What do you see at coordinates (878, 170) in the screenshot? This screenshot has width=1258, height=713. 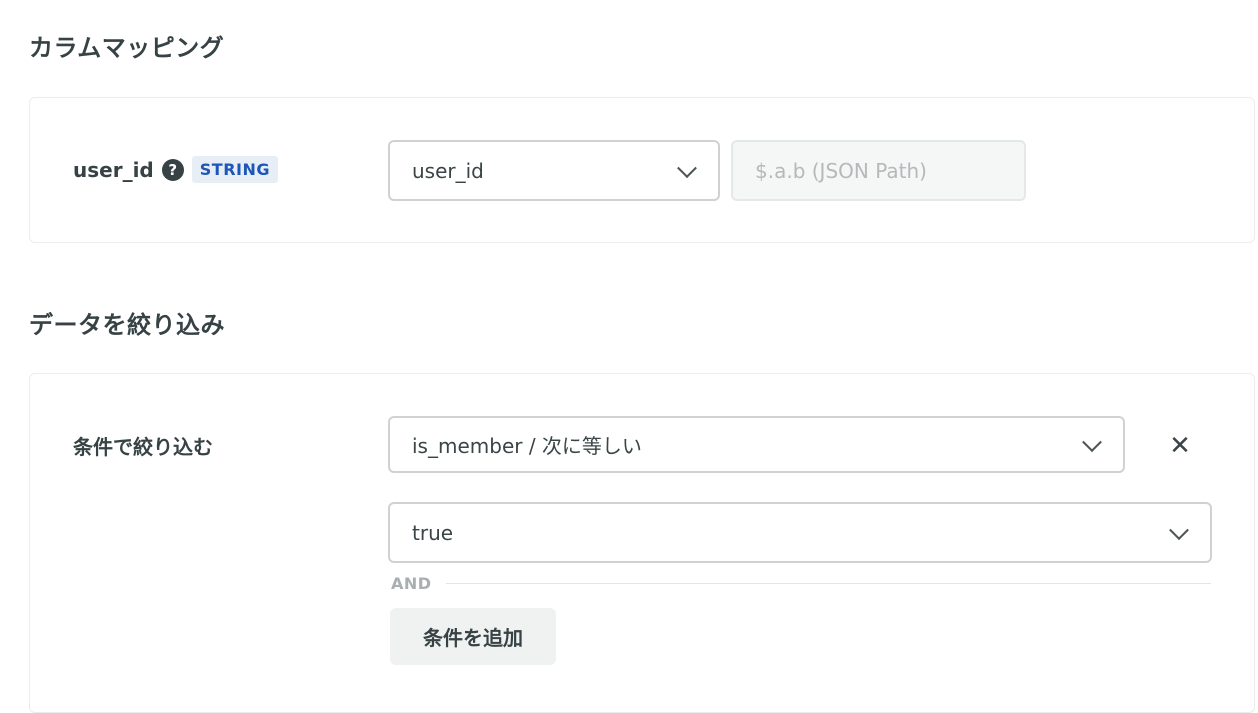 I see `json-path-input` at bounding box center [878, 170].